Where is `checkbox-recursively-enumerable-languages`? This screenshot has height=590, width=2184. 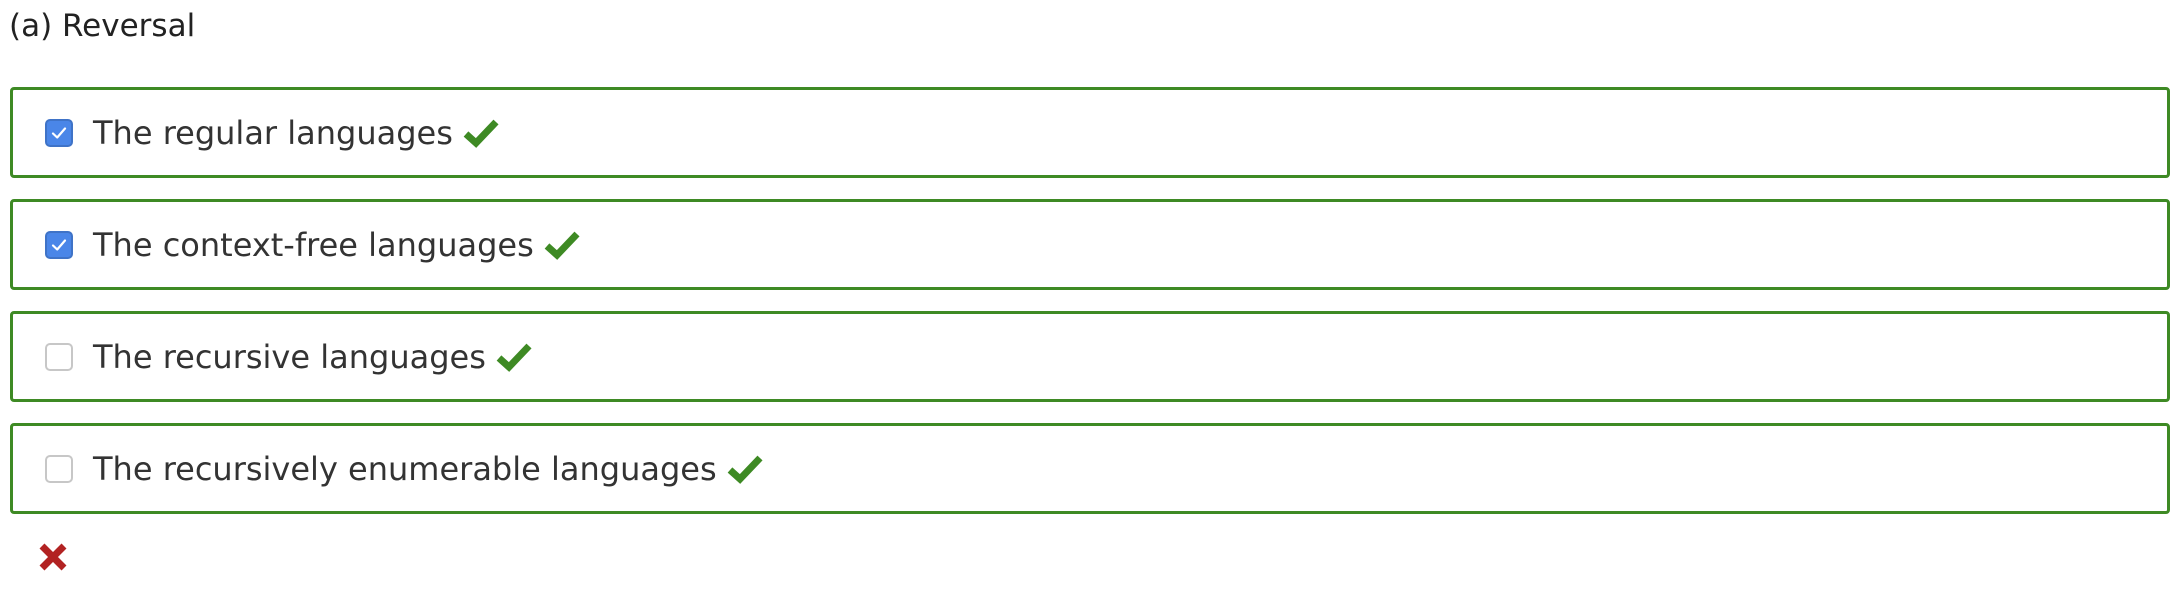 checkbox-recursively-enumerable-languages is located at coordinates (59, 468).